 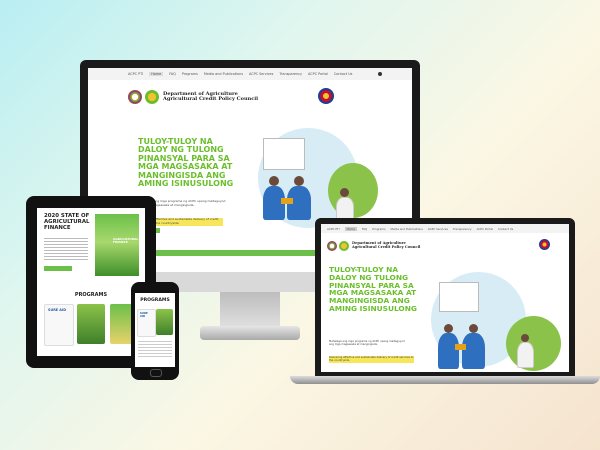 What do you see at coordinates (58, 268) in the screenshot?
I see `report-button` at bounding box center [58, 268].